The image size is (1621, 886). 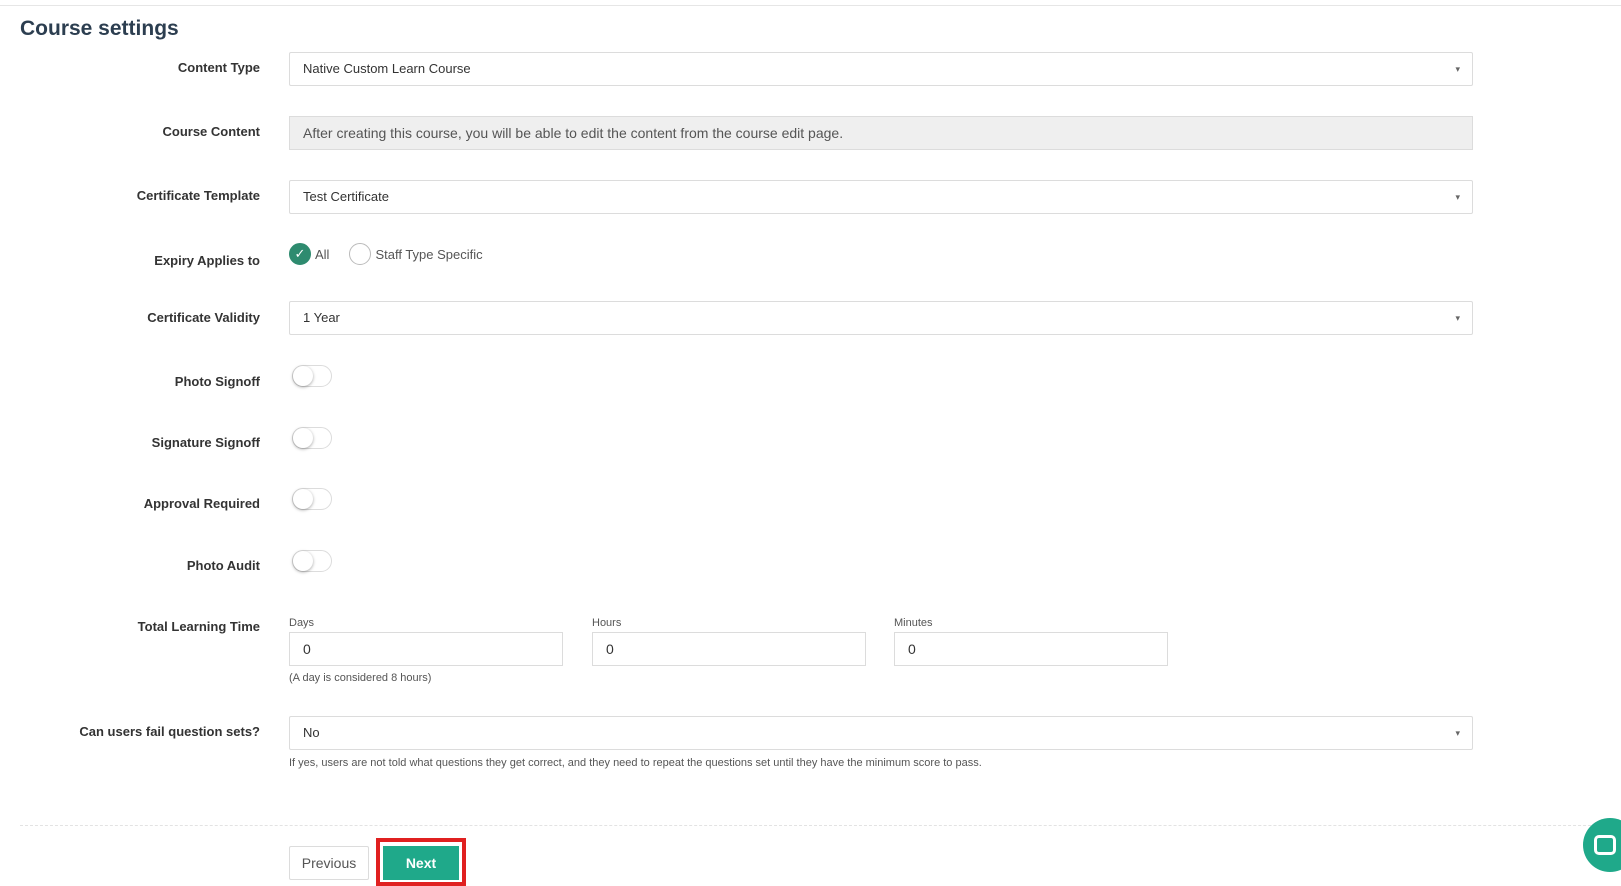 I want to click on next-button: Next, so click(x=421, y=863).